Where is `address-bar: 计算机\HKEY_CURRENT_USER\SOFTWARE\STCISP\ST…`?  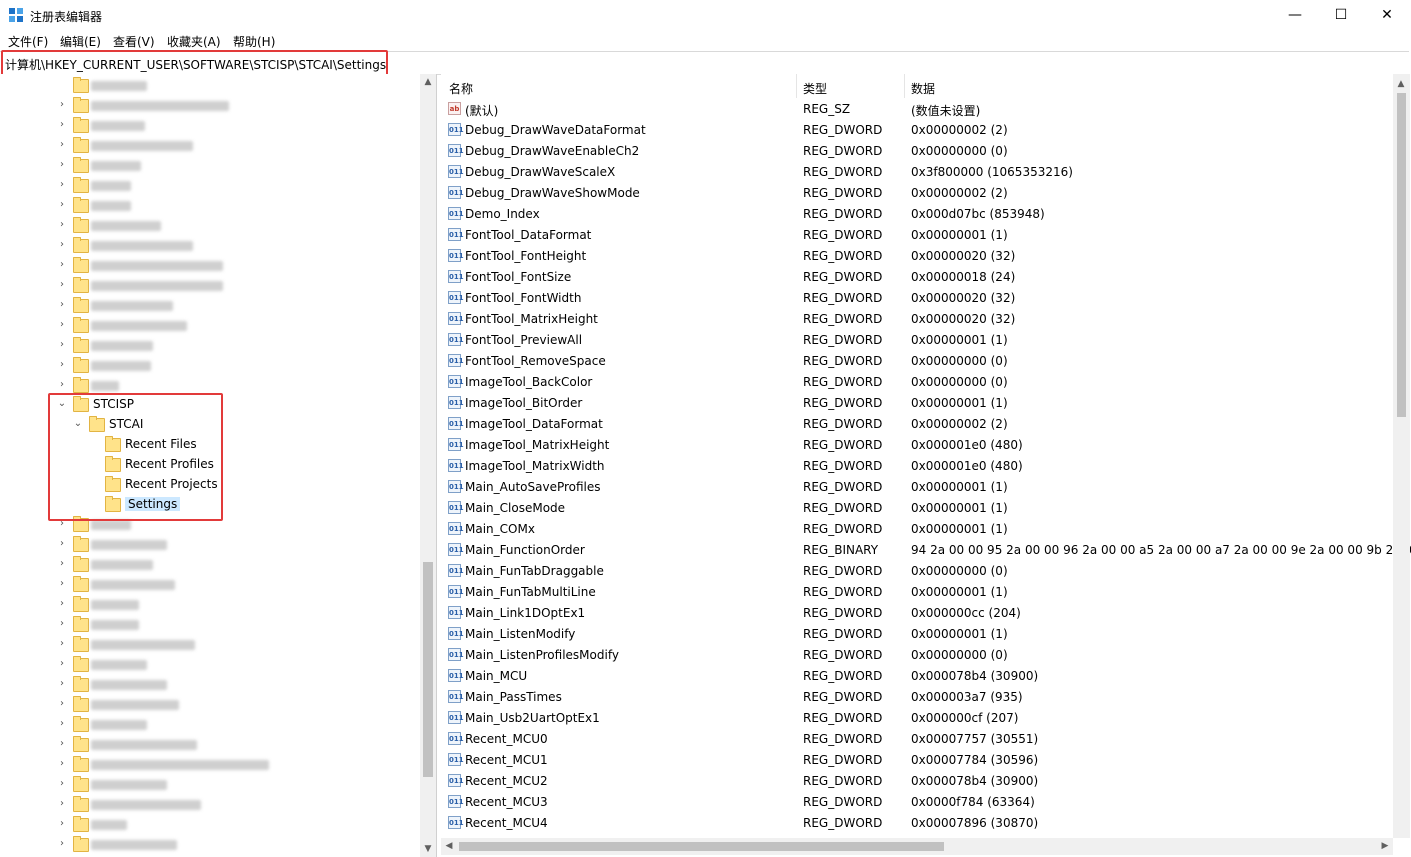
address-bar: 计算机\HKEY_CURRENT_USER\SOFTWARE\STCISP\ST… is located at coordinates (704, 63).